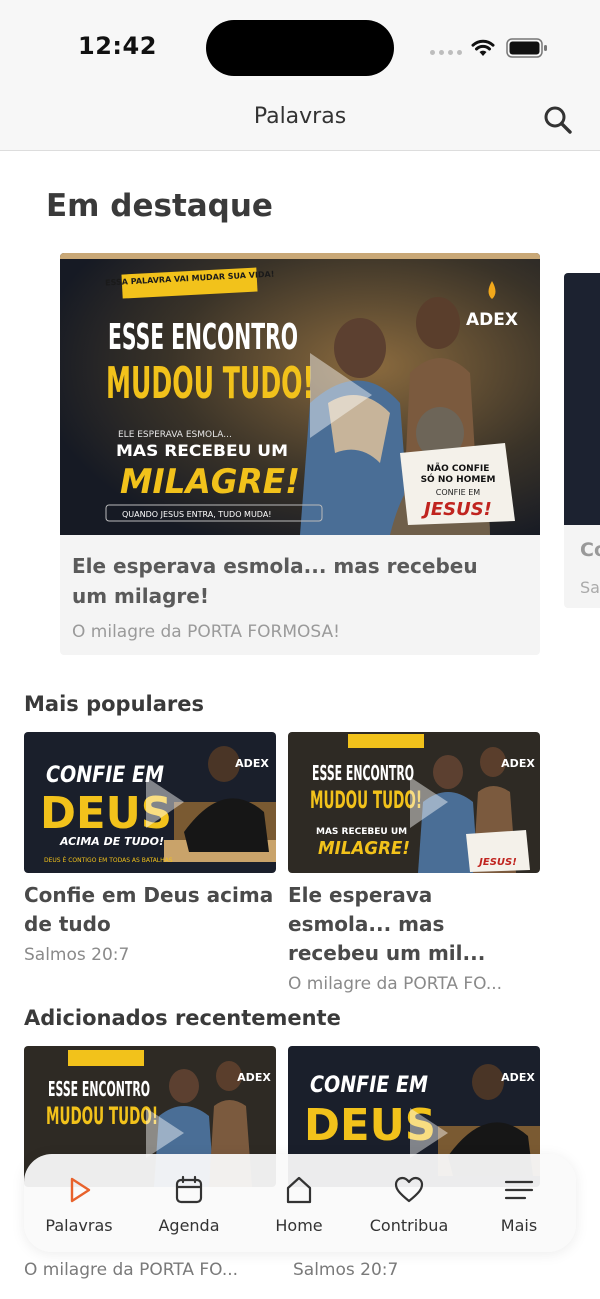  What do you see at coordinates (409, 1225) in the screenshot?
I see `tab-label: Contribua` at bounding box center [409, 1225].